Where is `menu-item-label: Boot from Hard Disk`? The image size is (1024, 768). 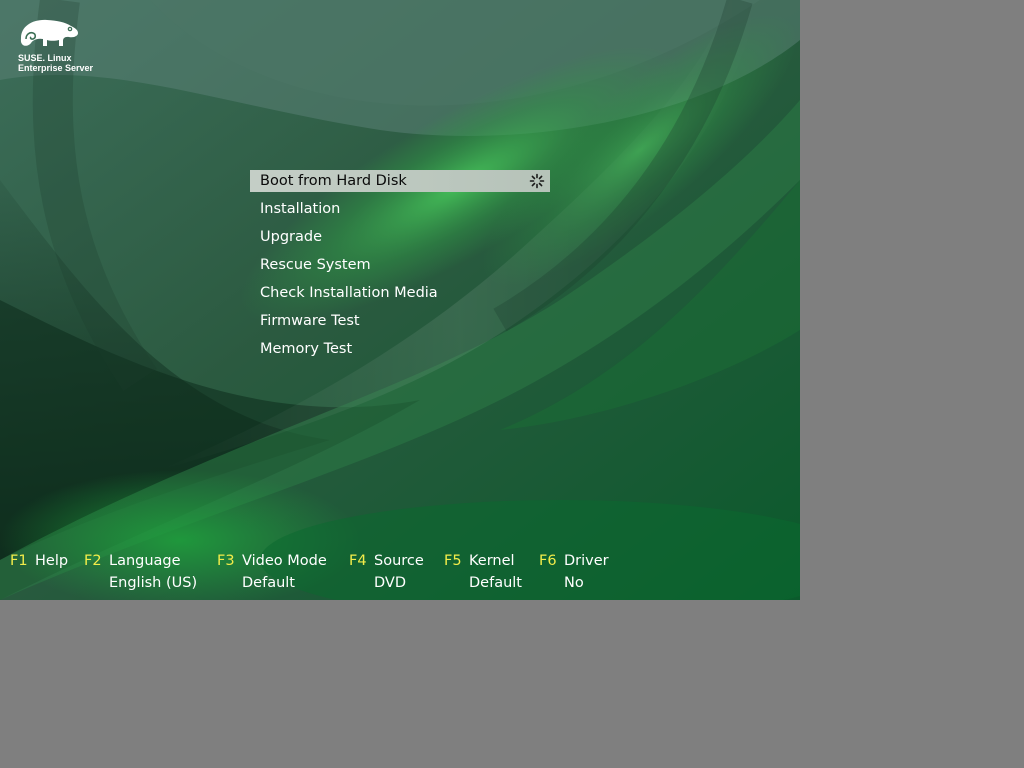 menu-item-label: Boot from Hard Disk is located at coordinates (333, 181).